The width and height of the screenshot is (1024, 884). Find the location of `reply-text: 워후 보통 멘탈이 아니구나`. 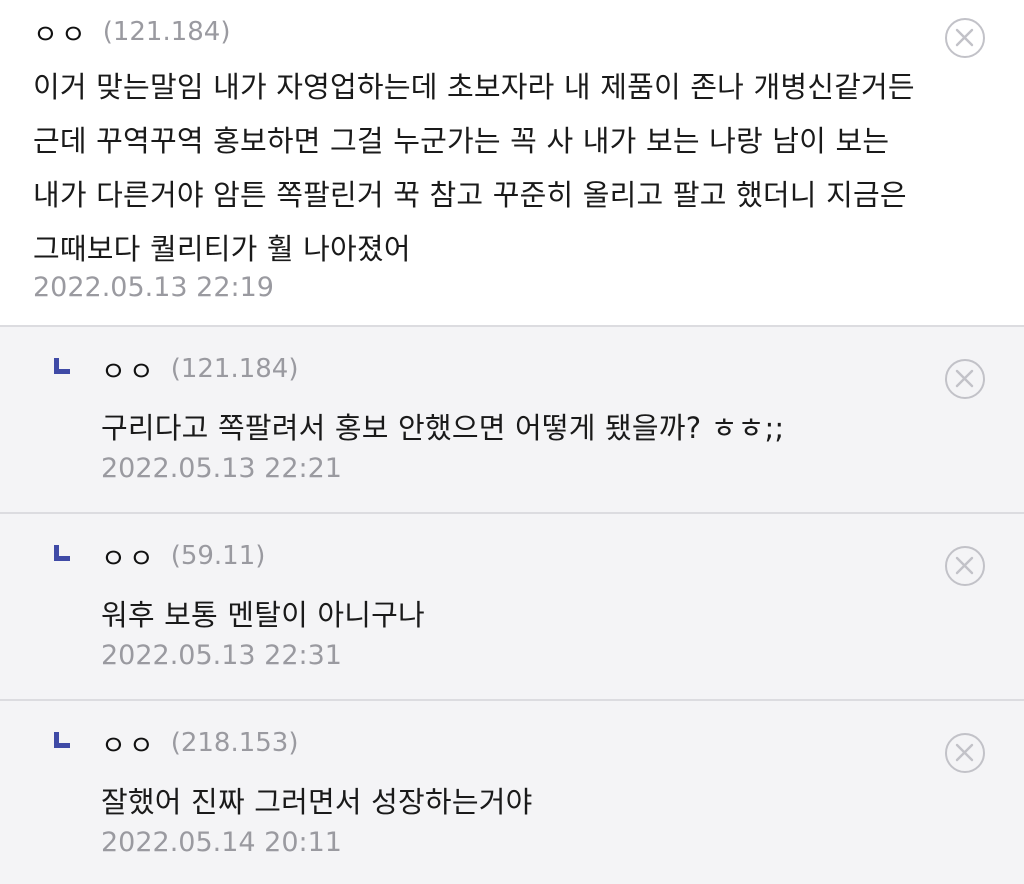

reply-text: 워후 보통 멘탈이 아니구나 is located at coordinates (263, 615).